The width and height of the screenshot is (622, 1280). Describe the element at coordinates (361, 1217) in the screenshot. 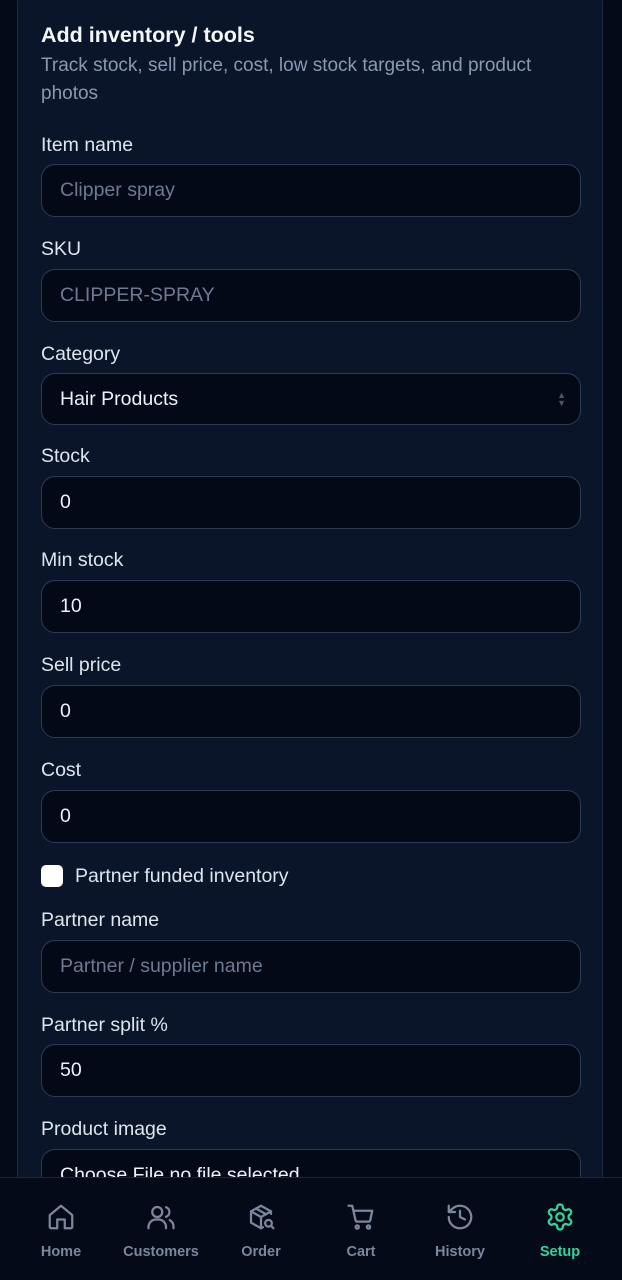

I see `cart-icon` at that location.